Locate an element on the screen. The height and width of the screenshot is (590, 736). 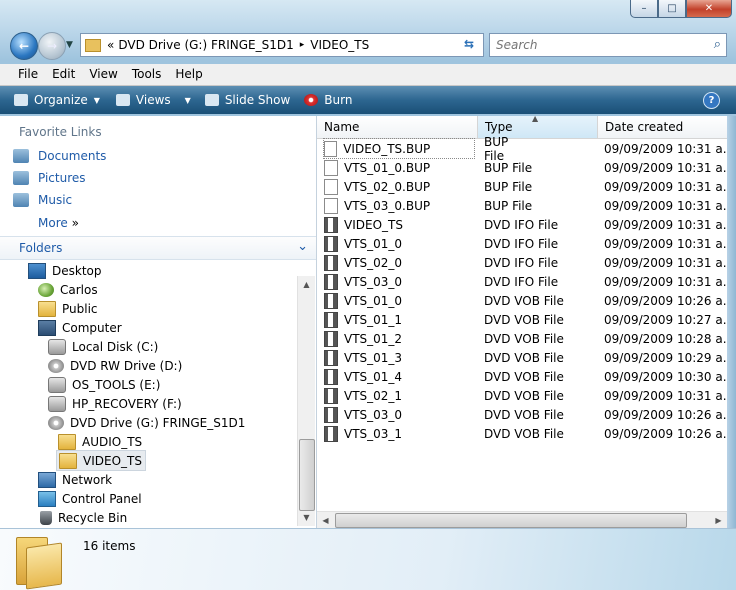
tree-item-dvd-drive-g: DVD Drive (G:) FRINGE_S1D1 is located at coordinates (146, 422).